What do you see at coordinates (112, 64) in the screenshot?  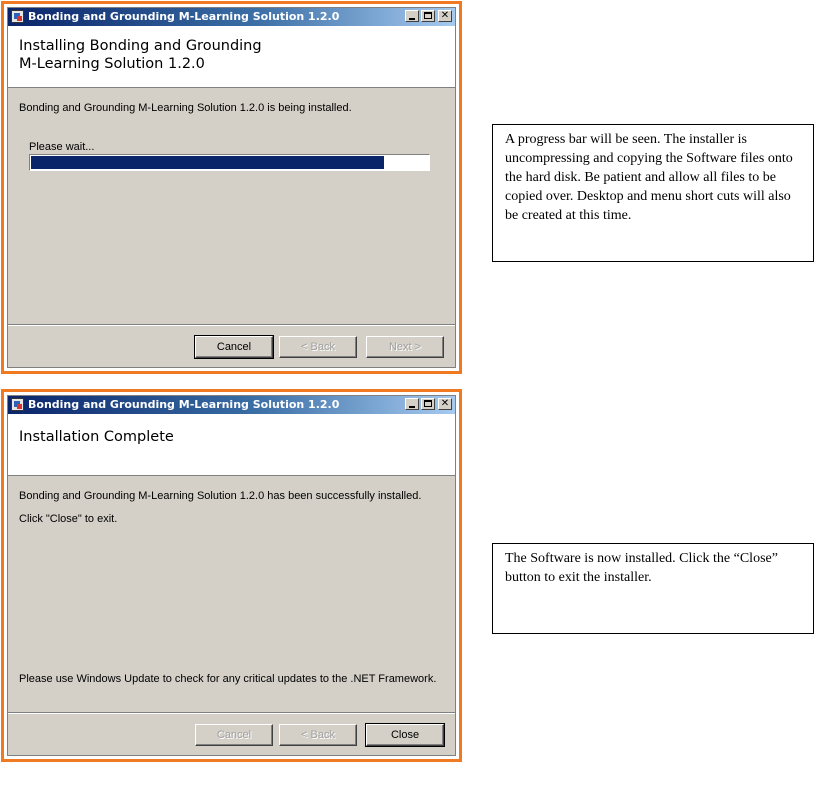 I see `page-title-line2: M-Learning Solution 1.2.0` at bounding box center [112, 64].